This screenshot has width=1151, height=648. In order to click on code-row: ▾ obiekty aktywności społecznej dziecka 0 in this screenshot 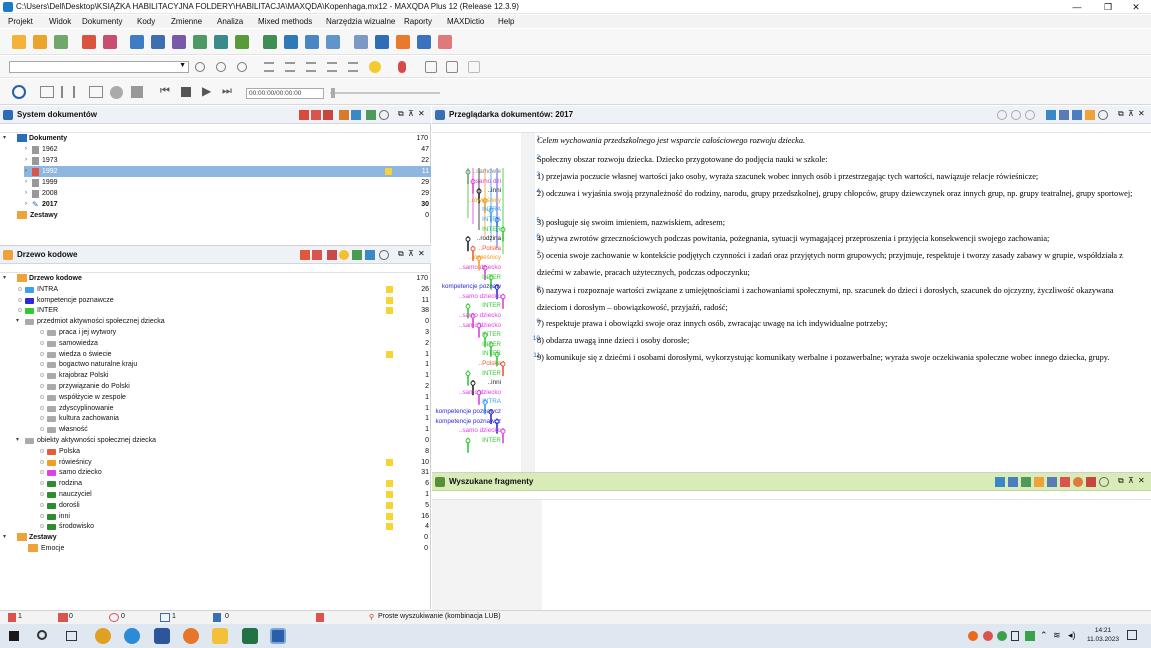, I will do `click(215, 440)`.